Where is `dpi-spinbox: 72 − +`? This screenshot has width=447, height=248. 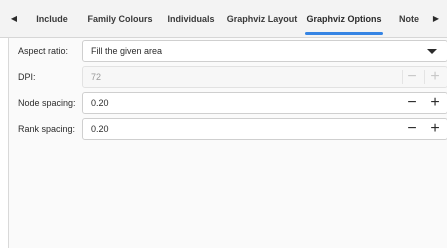 dpi-spinbox: 72 − + is located at coordinates (264, 77).